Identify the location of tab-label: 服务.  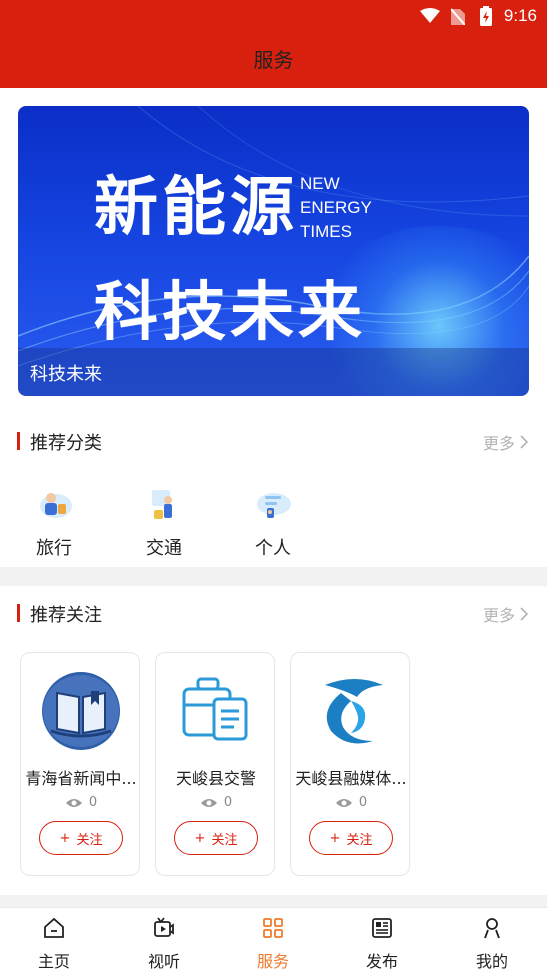
(272, 961).